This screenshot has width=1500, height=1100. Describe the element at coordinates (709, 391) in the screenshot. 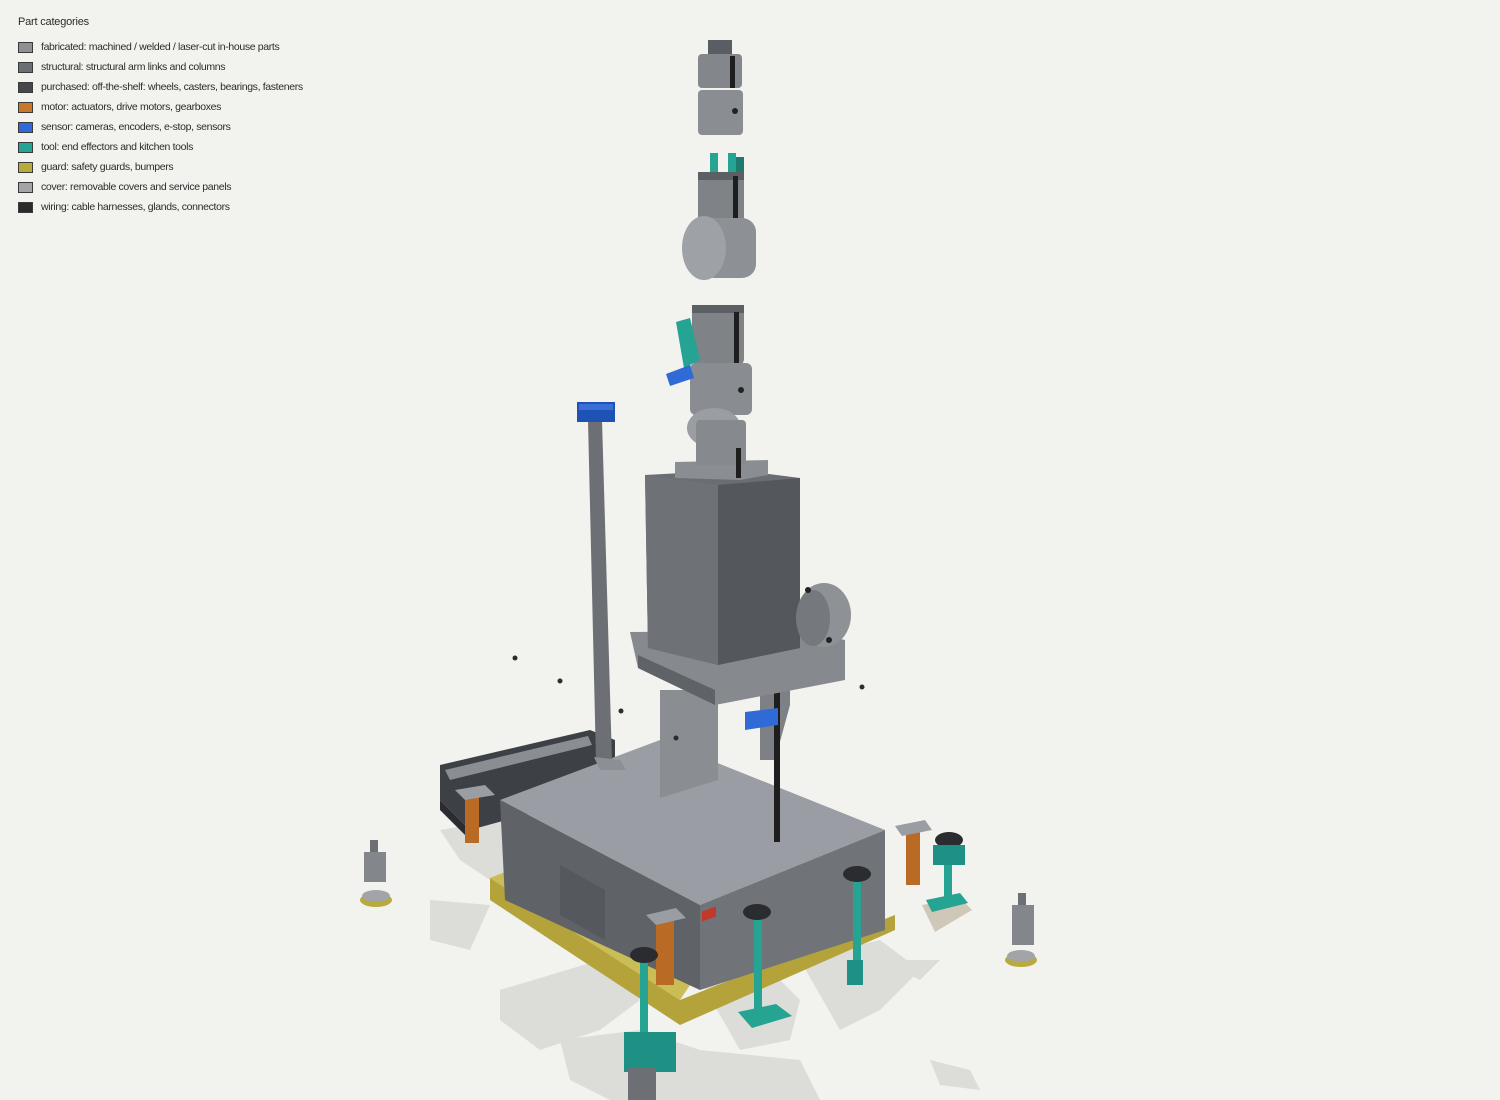

I see `arm-joint-lower` at that location.